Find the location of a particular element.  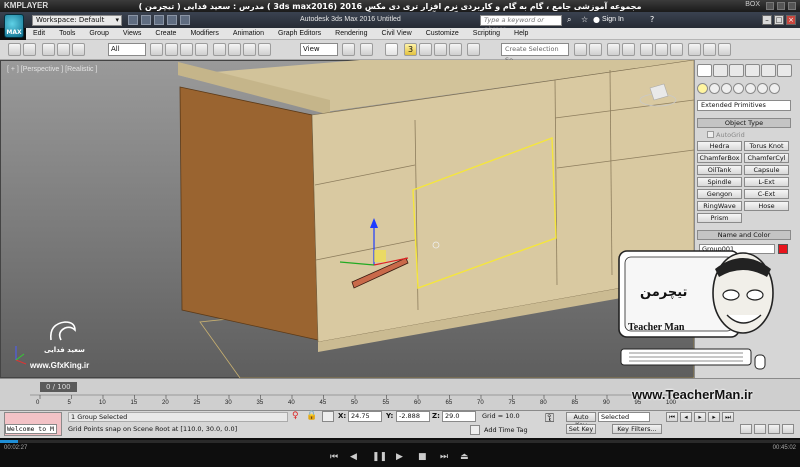

close-icon: × is located at coordinates (791, 20).